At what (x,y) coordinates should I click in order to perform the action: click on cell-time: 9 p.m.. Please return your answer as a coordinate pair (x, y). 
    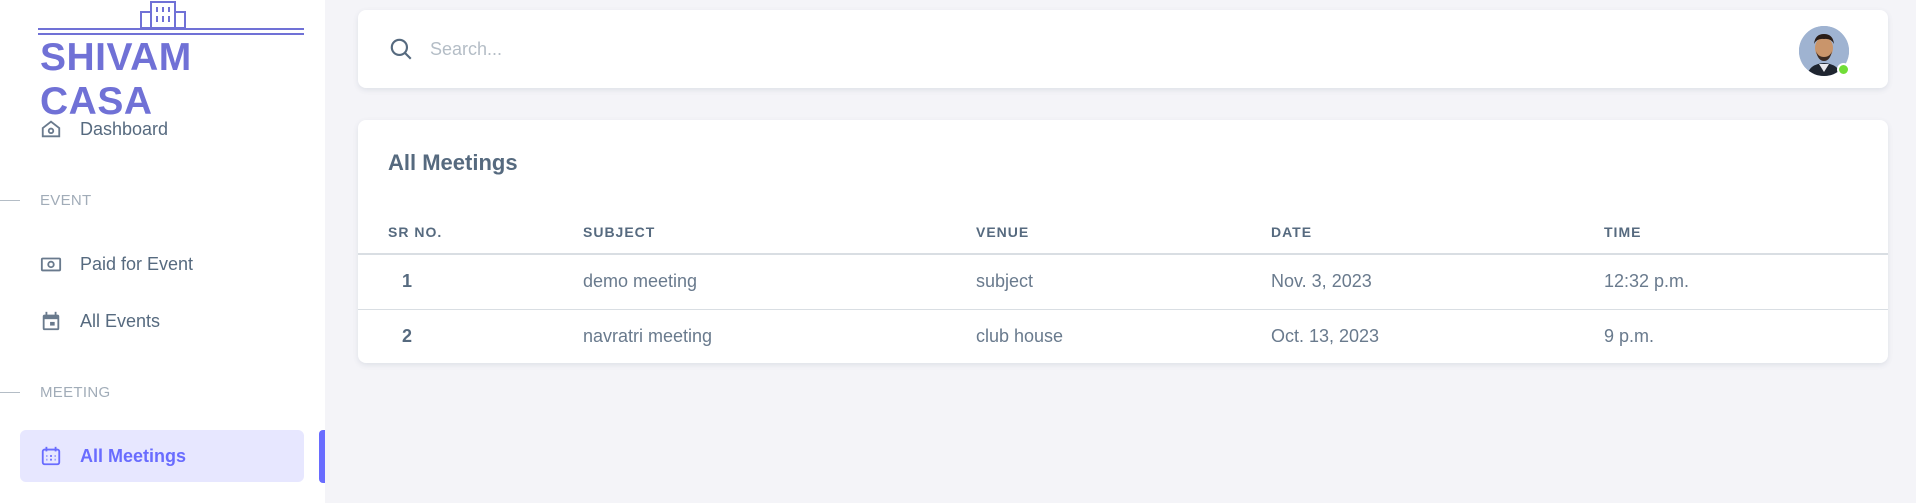
    Looking at the image, I should click on (1629, 336).